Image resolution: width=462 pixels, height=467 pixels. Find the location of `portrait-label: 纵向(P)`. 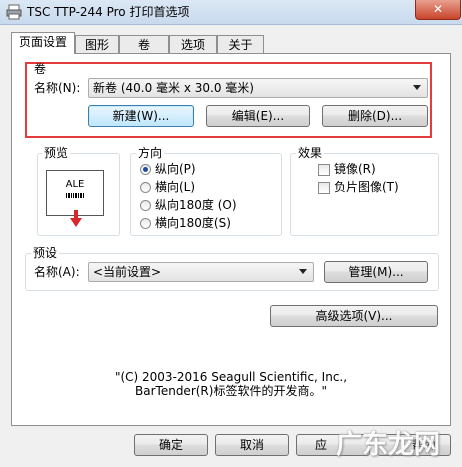

portrait-label: 纵向(P) is located at coordinates (175, 169).